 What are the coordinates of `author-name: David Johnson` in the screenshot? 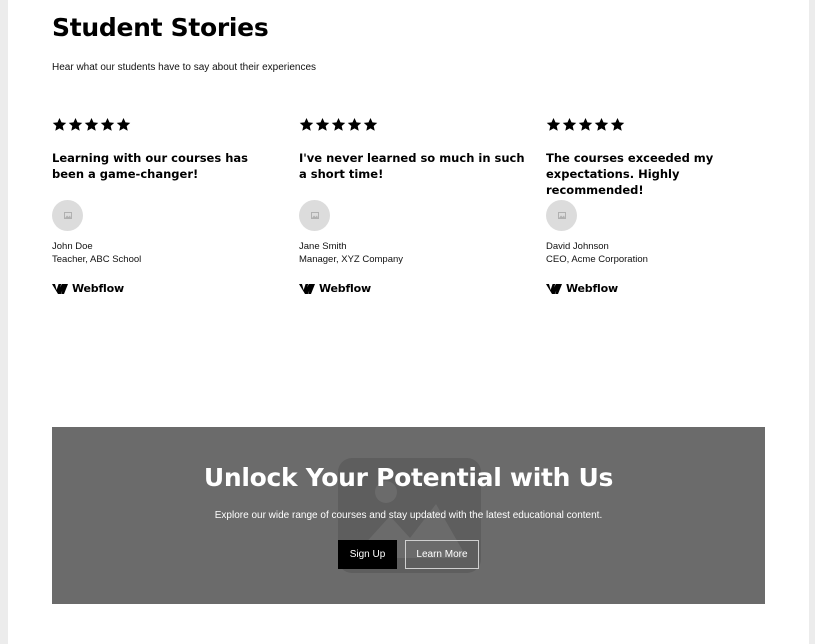 It's located at (577, 246).